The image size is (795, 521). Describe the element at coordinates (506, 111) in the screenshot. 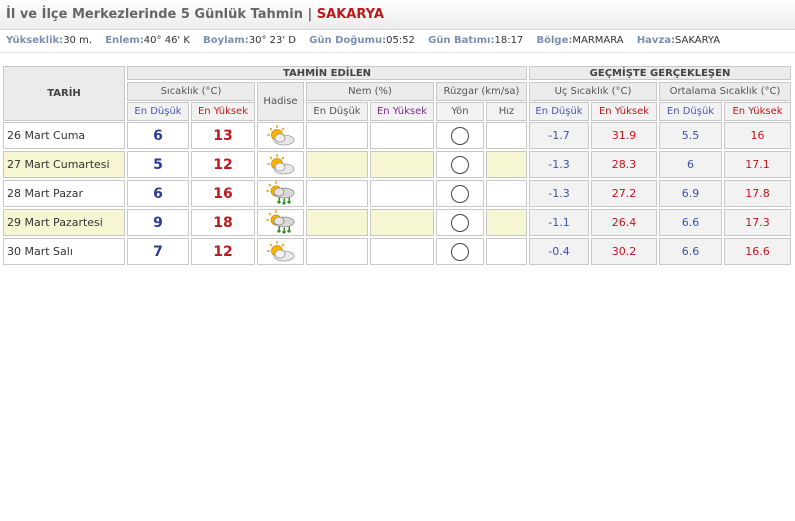

I see `header-hiz: Hız` at that location.